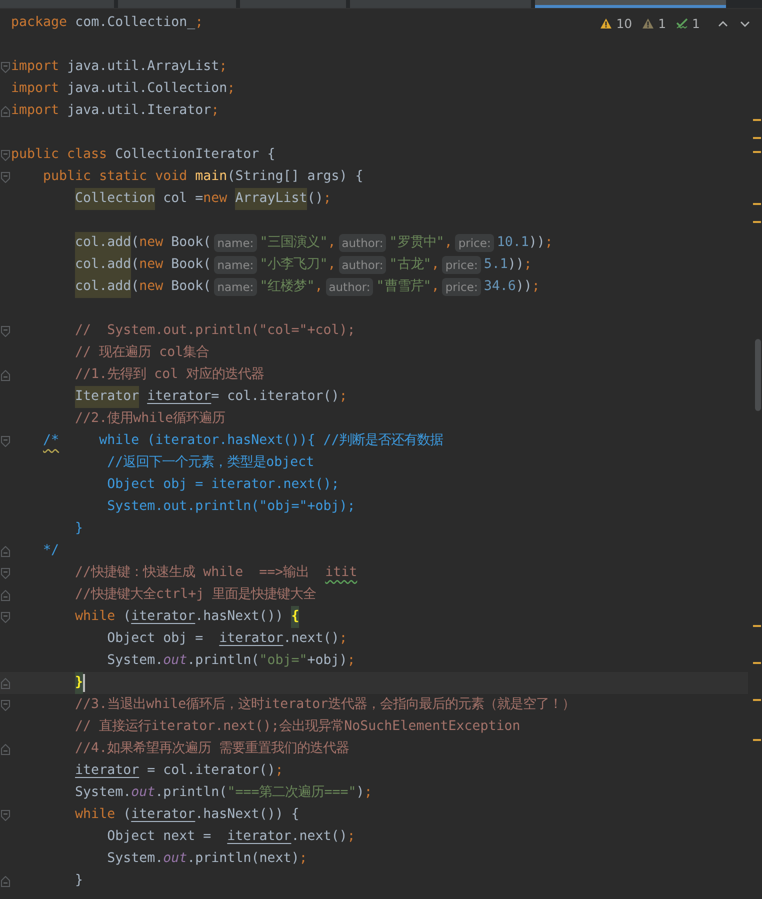  What do you see at coordinates (325, 705) in the screenshot?
I see `code-line: //3.当退出while循环后，这时iterator迭代器，会指向最后的元素（就是空了！）` at bounding box center [325, 705].